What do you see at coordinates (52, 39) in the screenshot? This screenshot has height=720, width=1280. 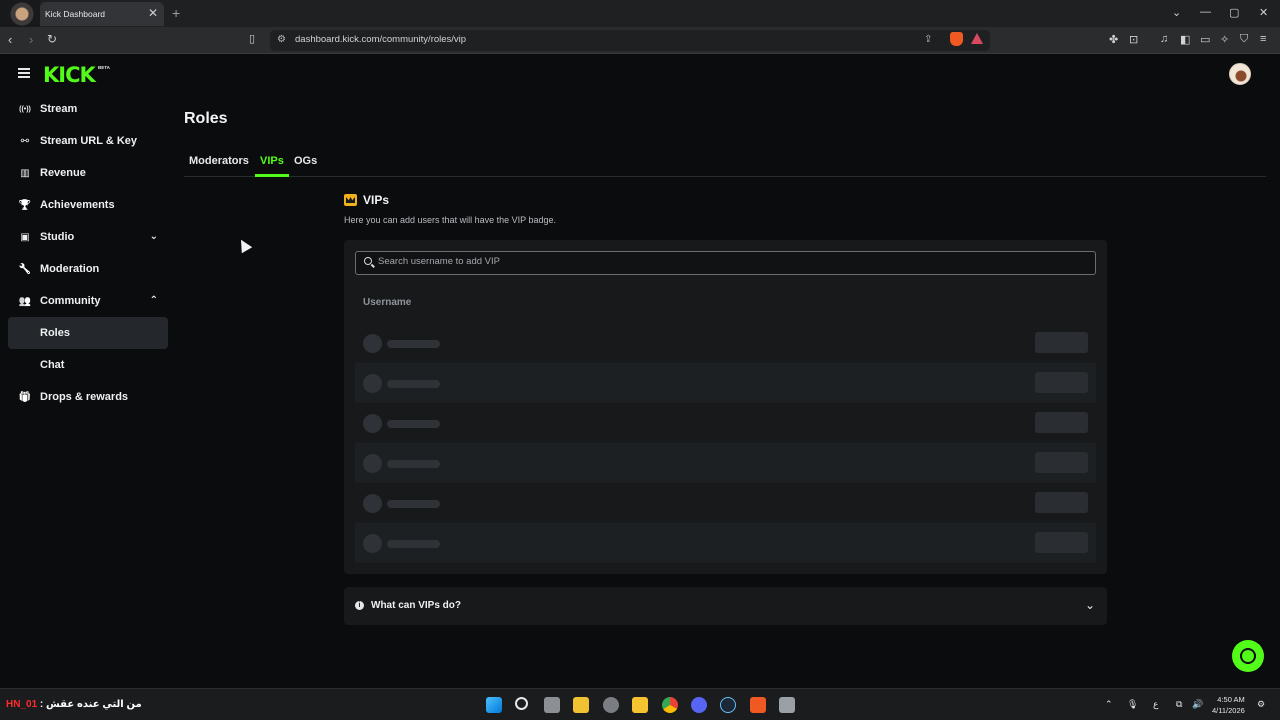 I see `reload-icon: ↻` at bounding box center [52, 39].